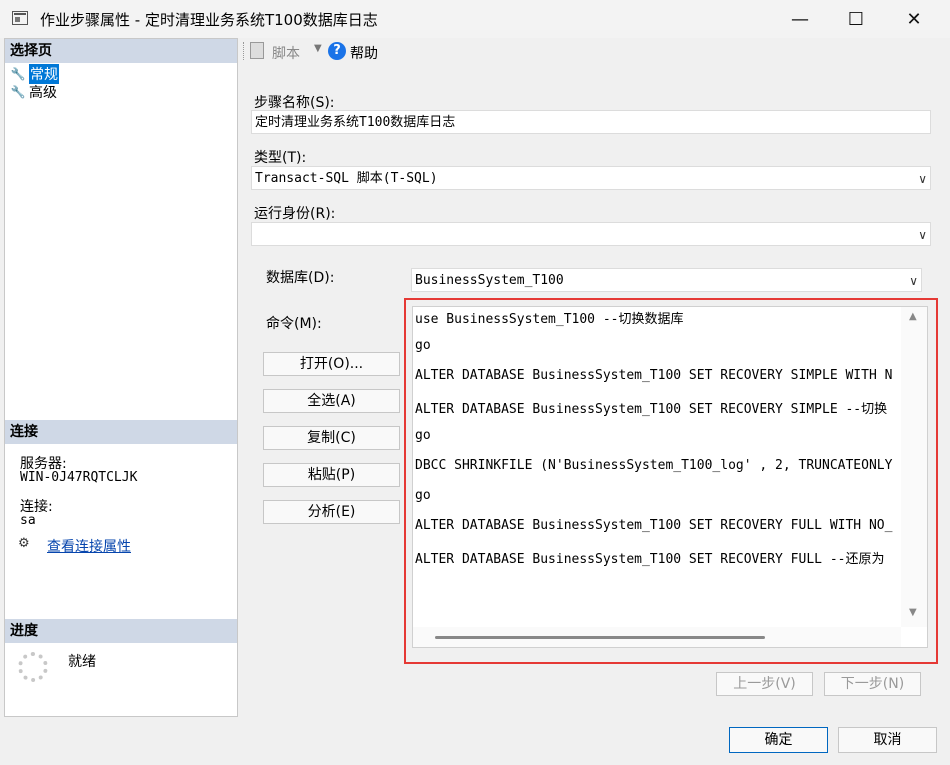 The width and height of the screenshot is (950, 765). I want to click on maximize-button: ☐, so click(856, 19).